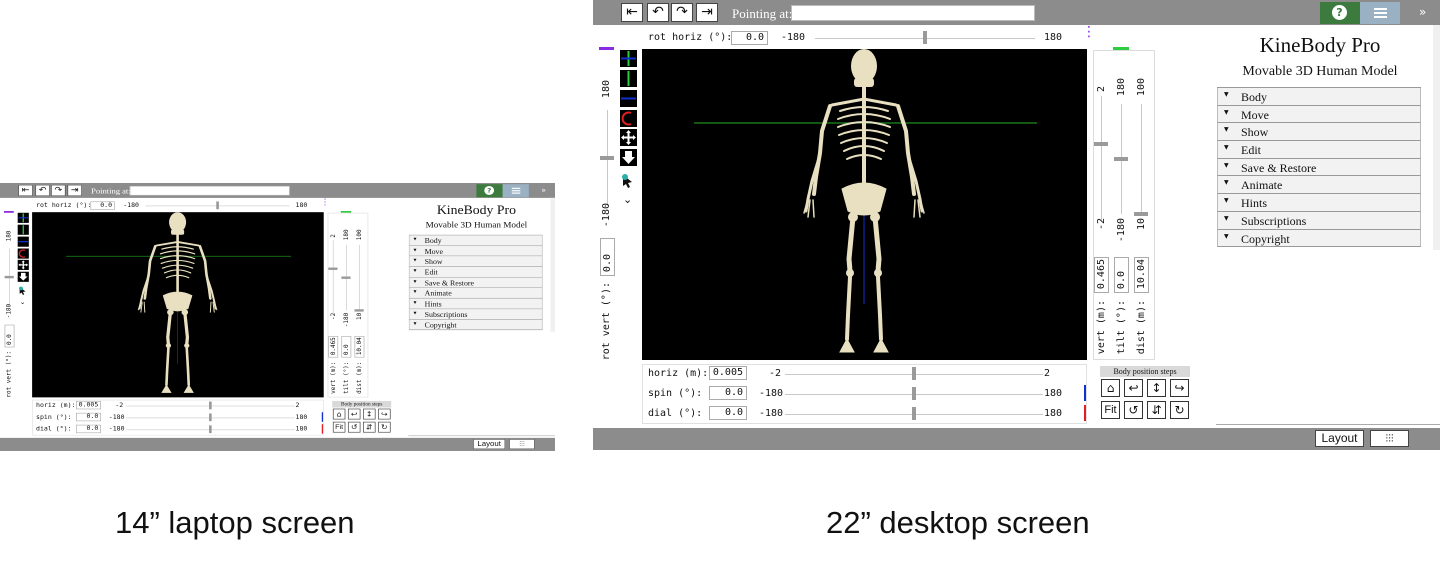 This screenshot has height=569, width=1440. What do you see at coordinates (23, 276) in the screenshot?
I see `drop-down-arrow-icon` at bounding box center [23, 276].